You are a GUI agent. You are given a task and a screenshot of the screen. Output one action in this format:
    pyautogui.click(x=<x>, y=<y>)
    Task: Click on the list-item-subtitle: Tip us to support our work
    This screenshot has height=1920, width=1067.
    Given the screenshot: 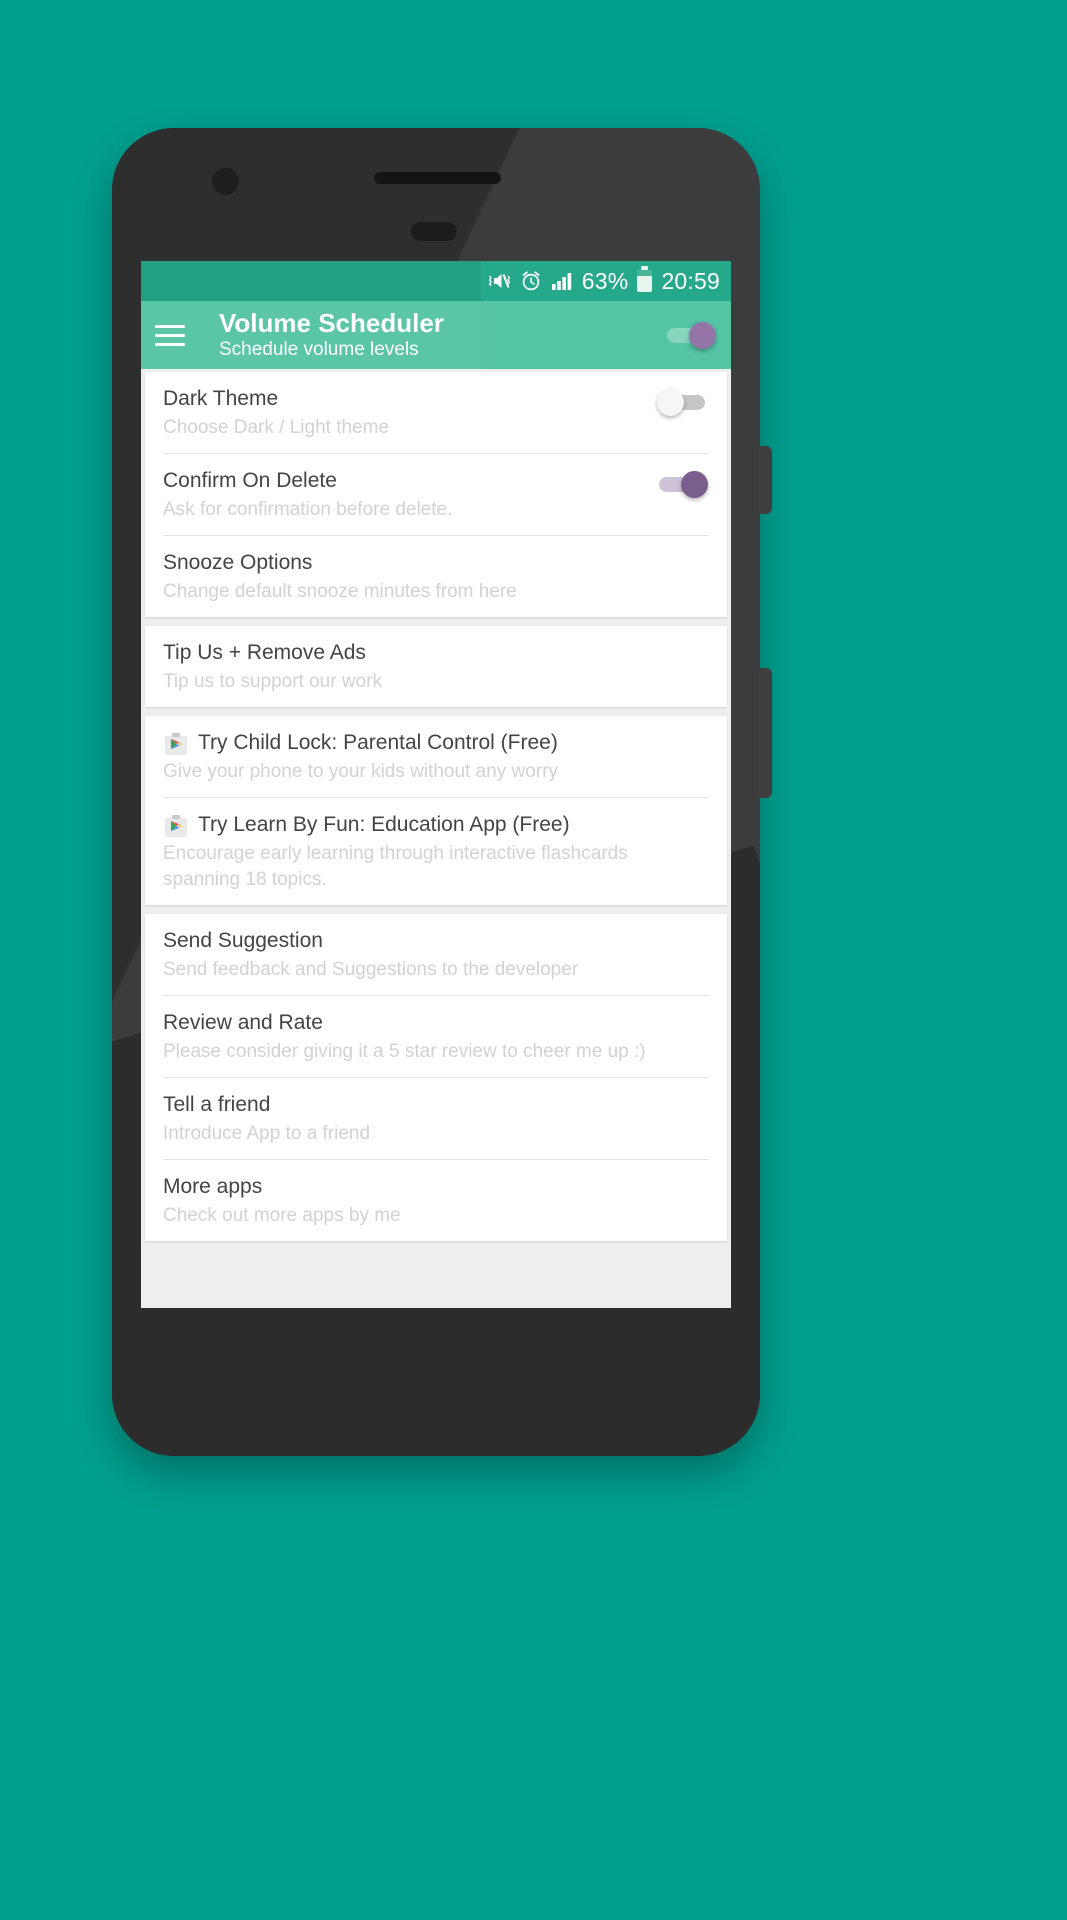 What is the action you would take?
    pyautogui.click(x=272, y=681)
    